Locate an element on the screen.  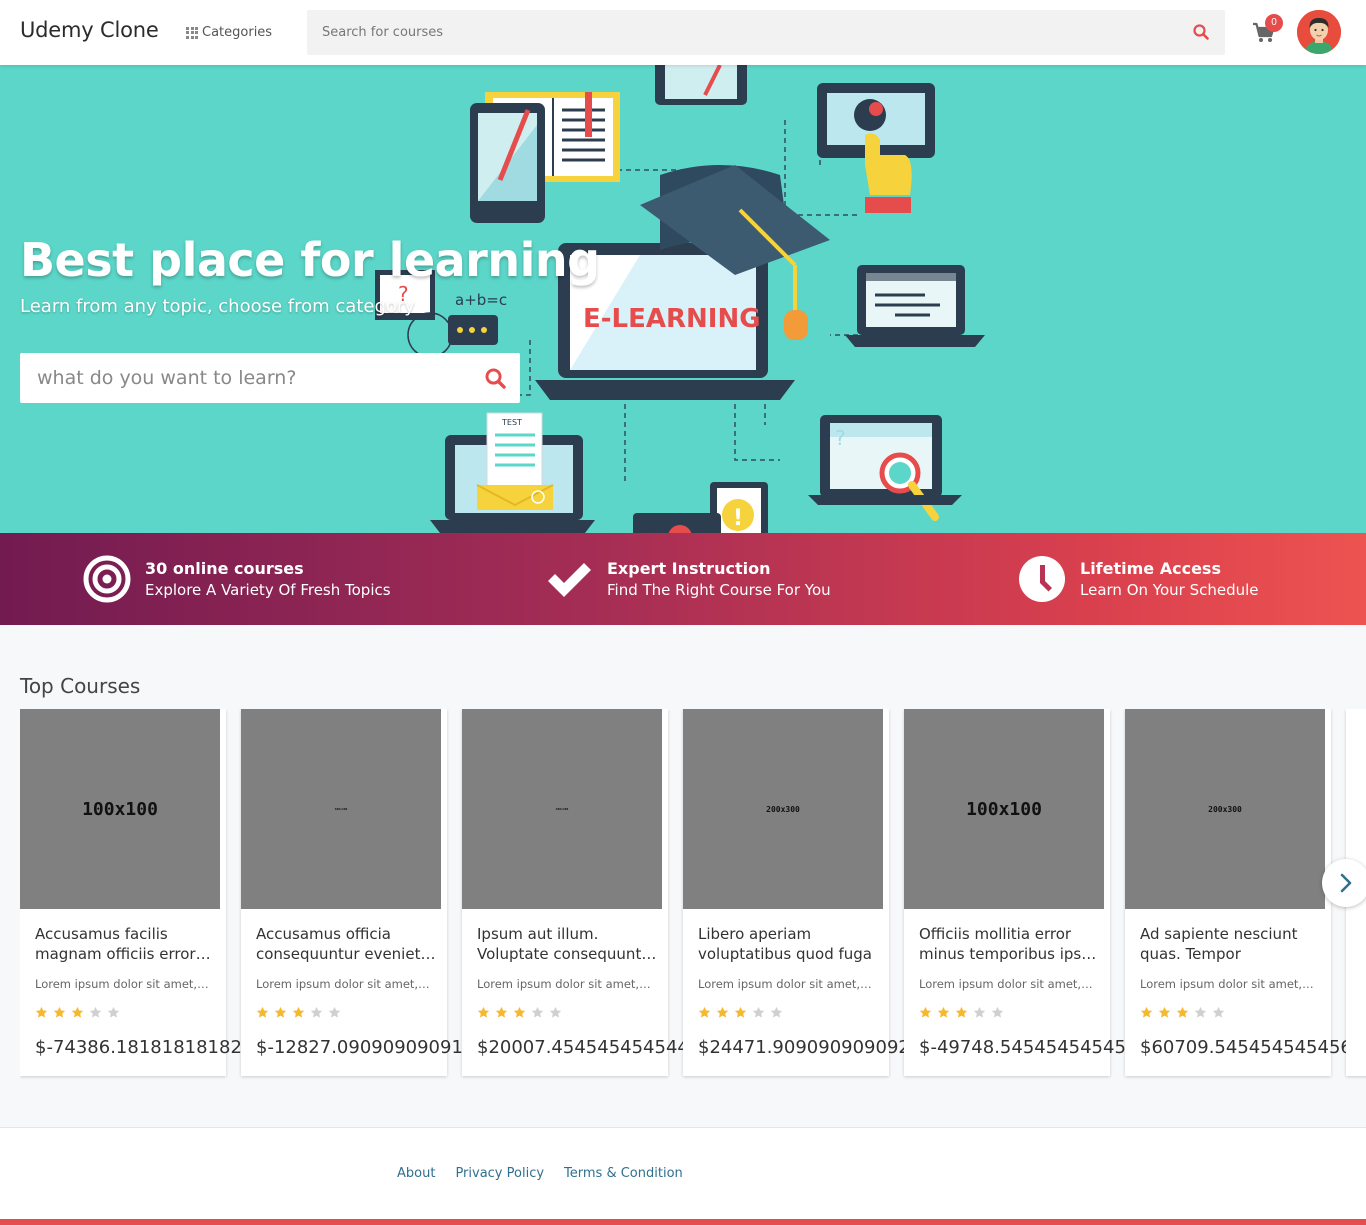
hero-search-input is located at coordinates (245, 378).